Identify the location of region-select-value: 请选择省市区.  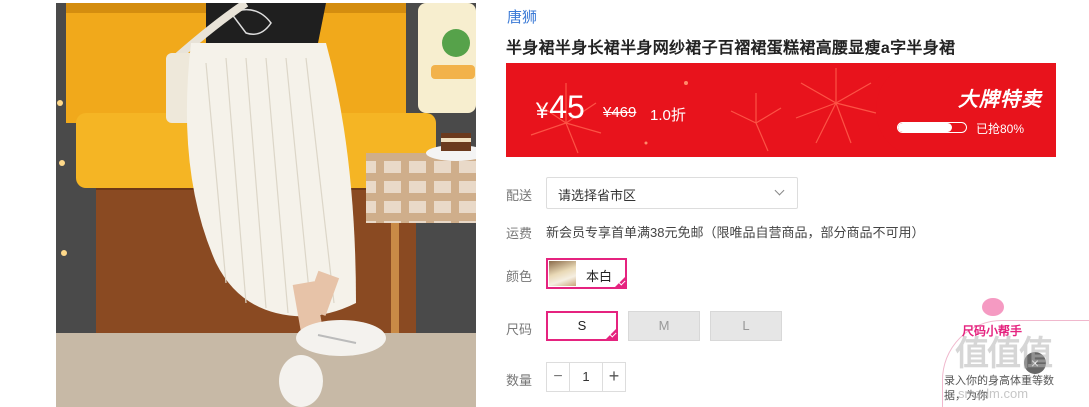
(597, 195).